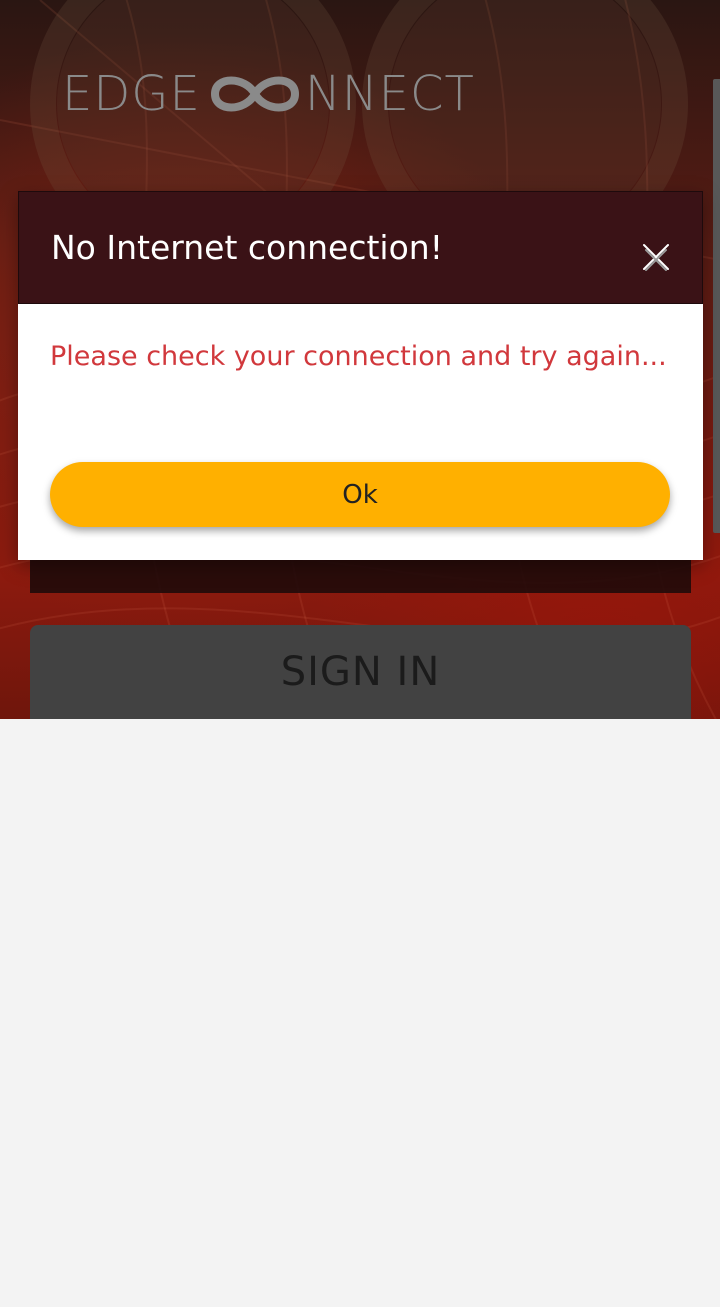 This screenshot has width=720, height=1307. I want to click on sign-in-button: SIGN IN, so click(360, 672).